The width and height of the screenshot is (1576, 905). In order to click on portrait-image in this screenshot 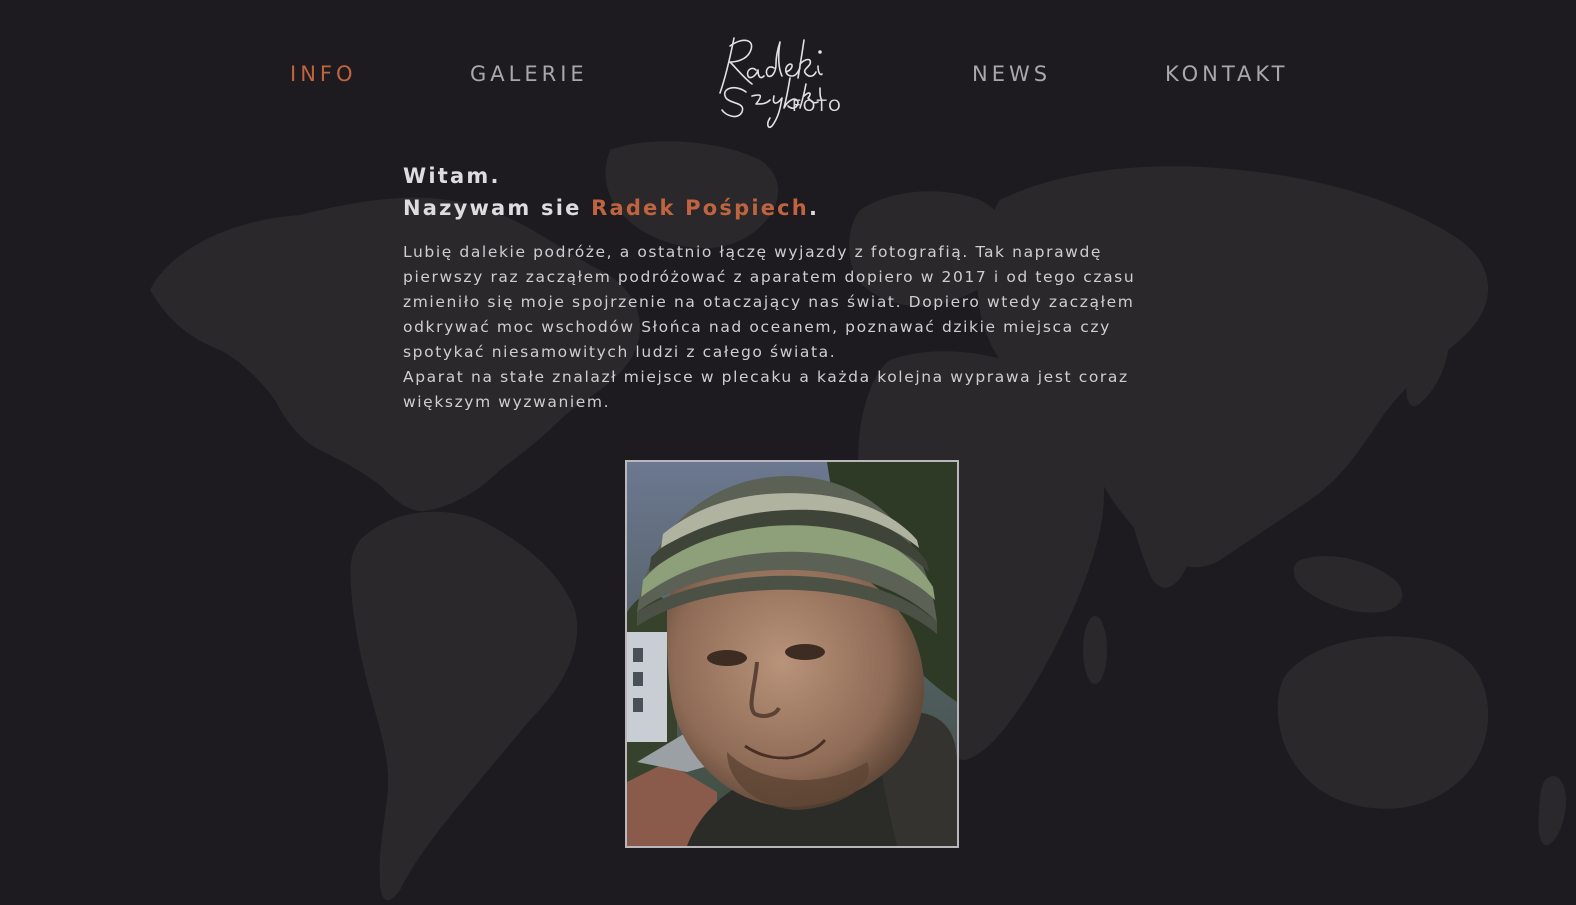, I will do `click(792, 654)`.